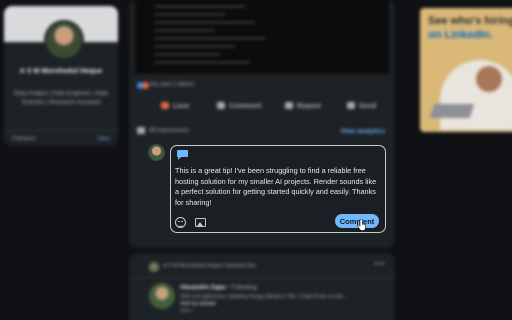 The image size is (512, 320). I want to click on profile-footer-right: Likes, so click(103, 139).